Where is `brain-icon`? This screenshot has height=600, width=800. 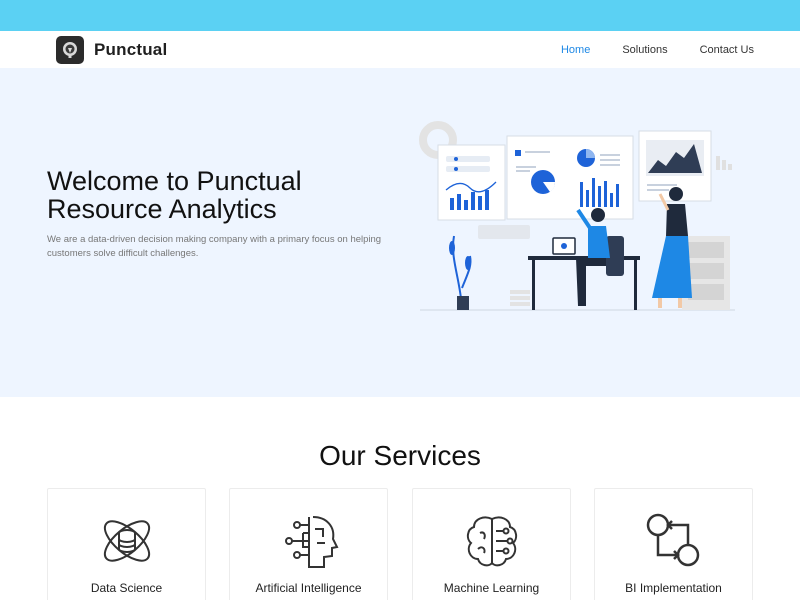
brain-icon is located at coordinates (491, 541).